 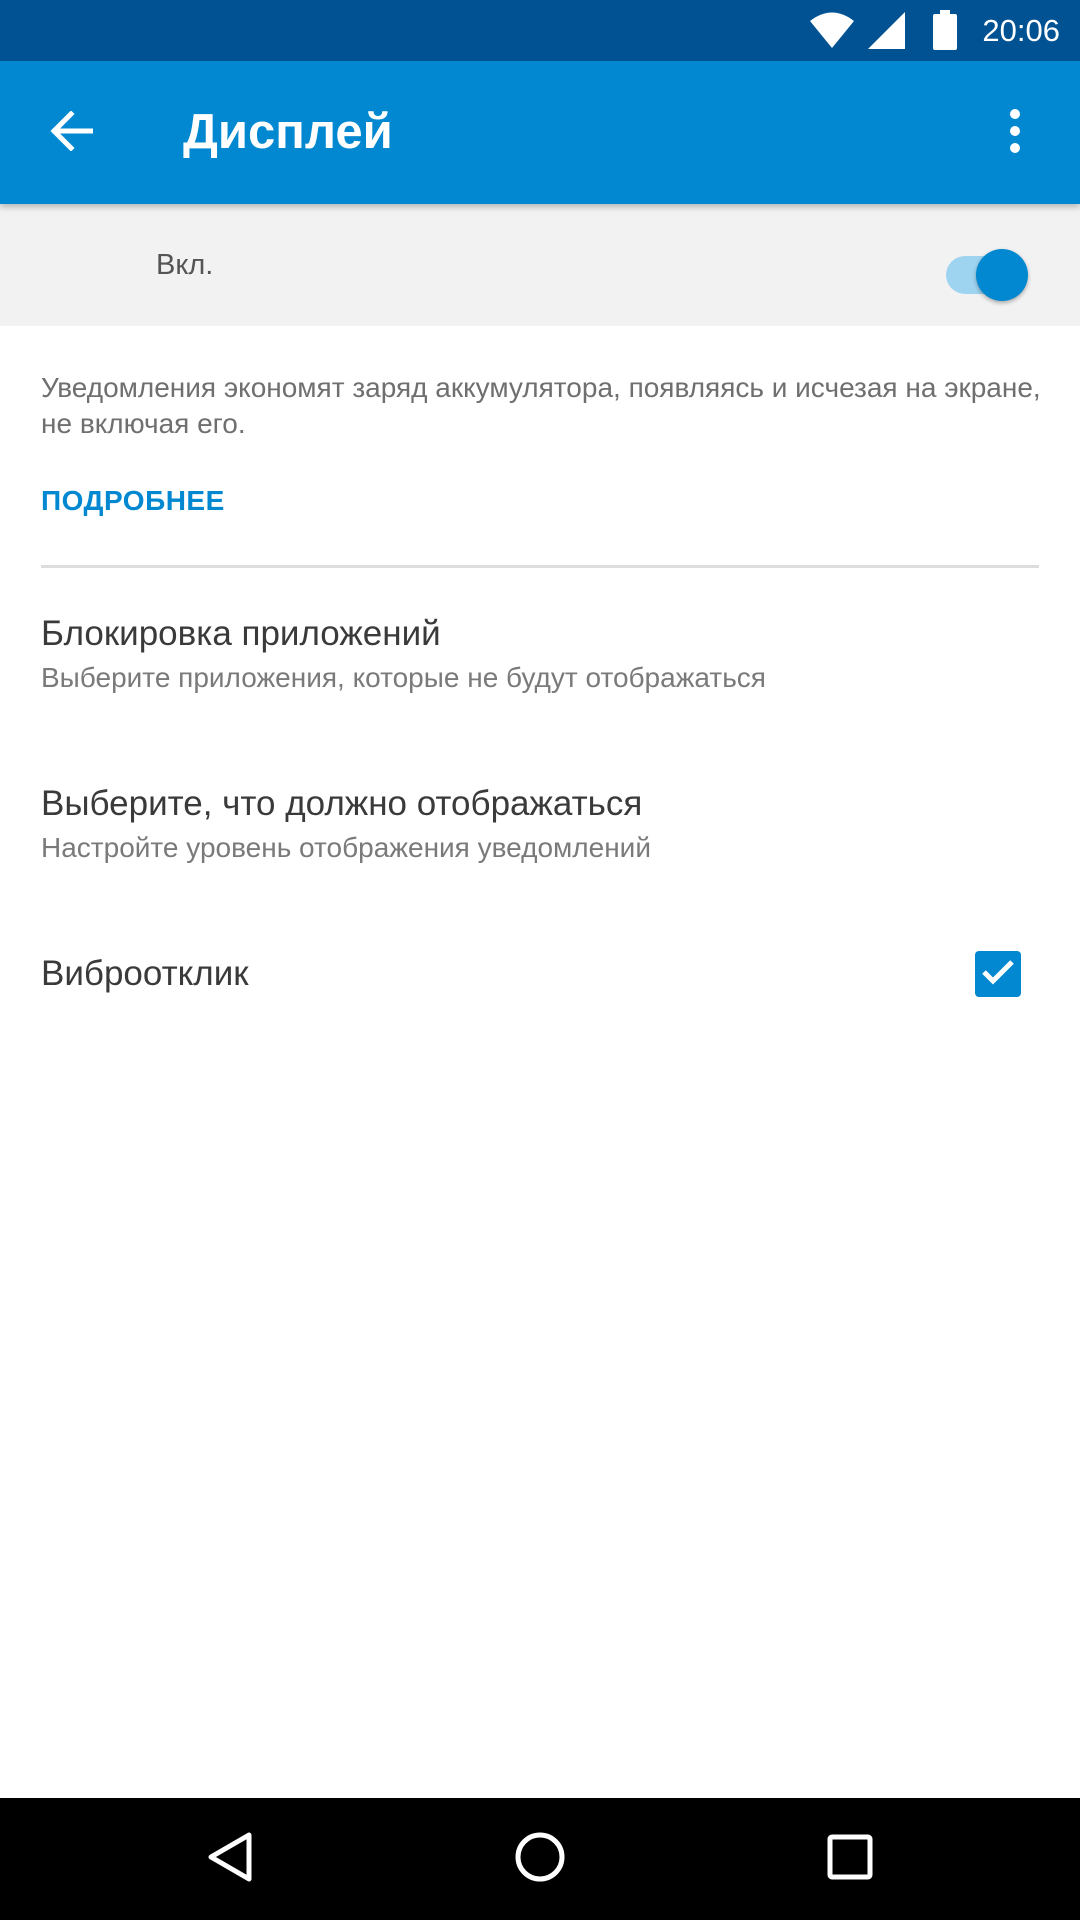 I want to click on overflow-menu-button, so click(x=1015, y=133).